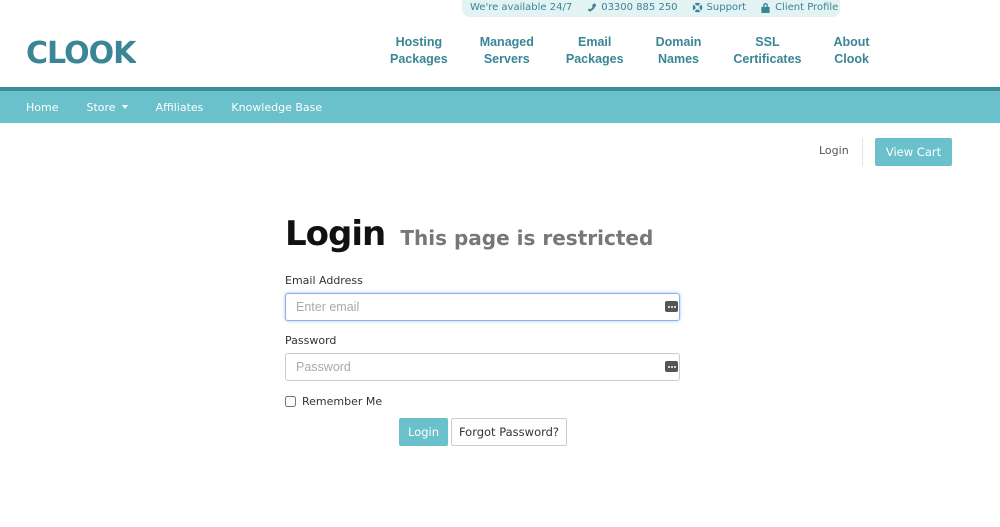  What do you see at coordinates (852, 51) in the screenshot?
I see `nav-about-clook: About Clook` at bounding box center [852, 51].